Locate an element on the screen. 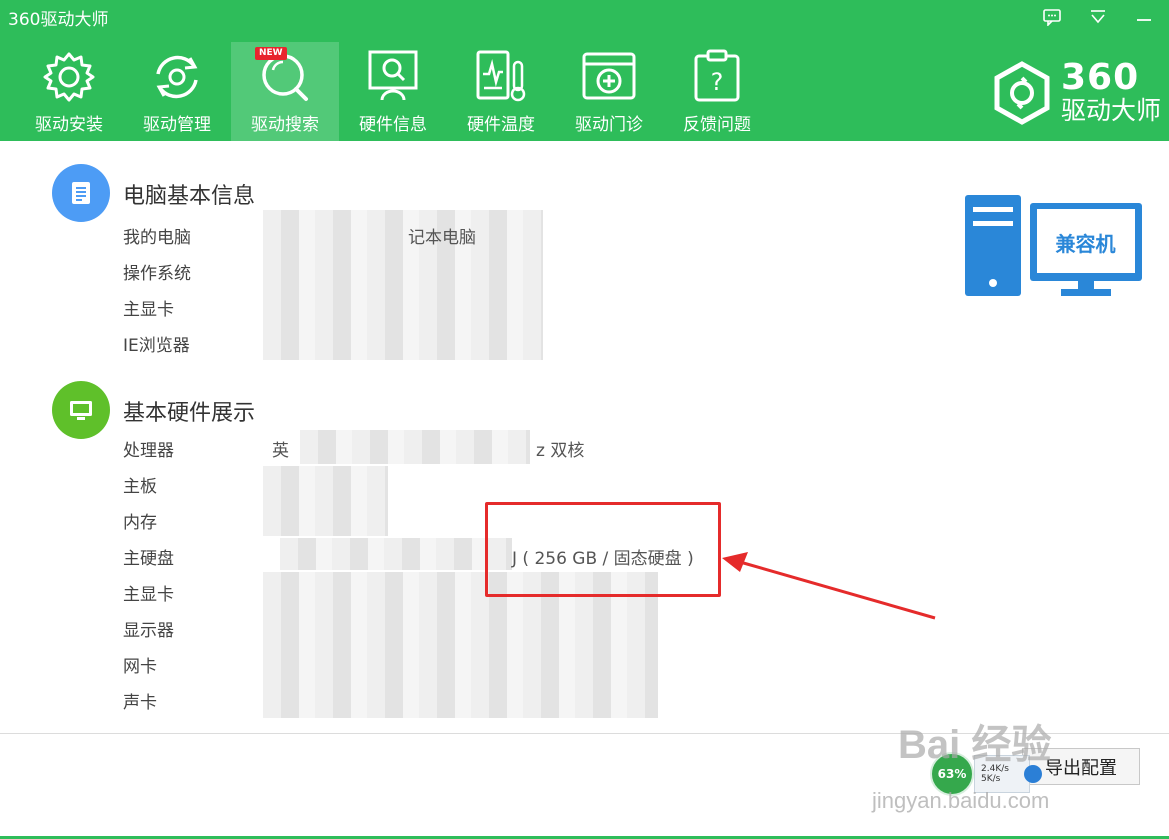  row-label-memory: 内存 is located at coordinates (140, 523).